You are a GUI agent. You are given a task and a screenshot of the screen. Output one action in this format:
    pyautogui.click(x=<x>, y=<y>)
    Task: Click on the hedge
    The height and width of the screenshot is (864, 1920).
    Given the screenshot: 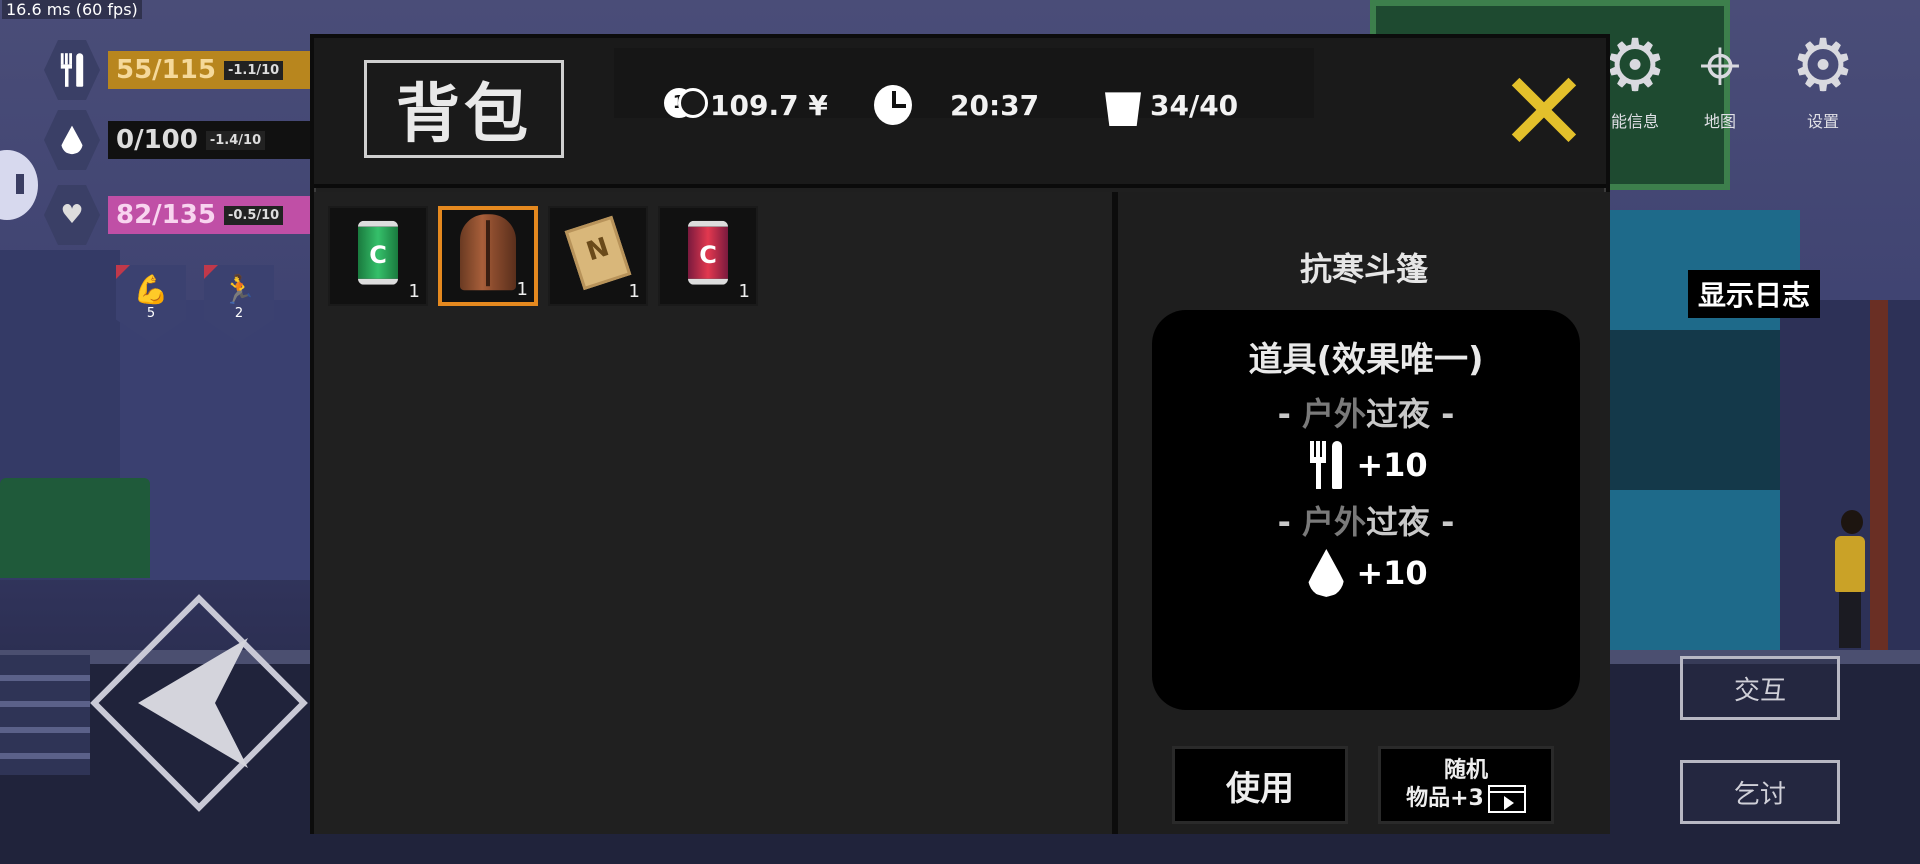 What is the action you would take?
    pyautogui.click(x=75, y=528)
    